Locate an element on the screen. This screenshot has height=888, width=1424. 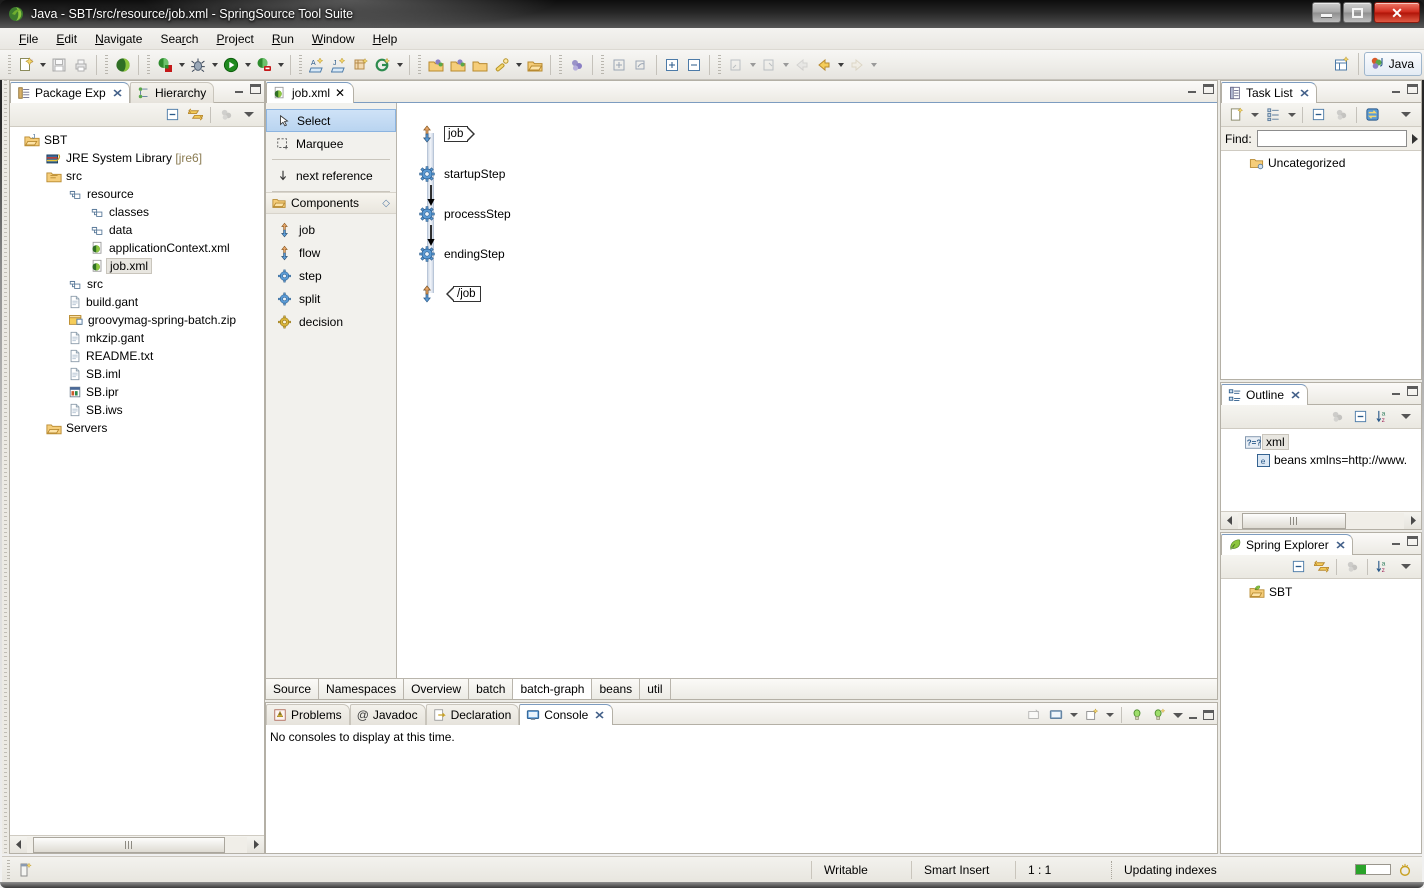
menu-run: Run is located at coordinates (283, 39).